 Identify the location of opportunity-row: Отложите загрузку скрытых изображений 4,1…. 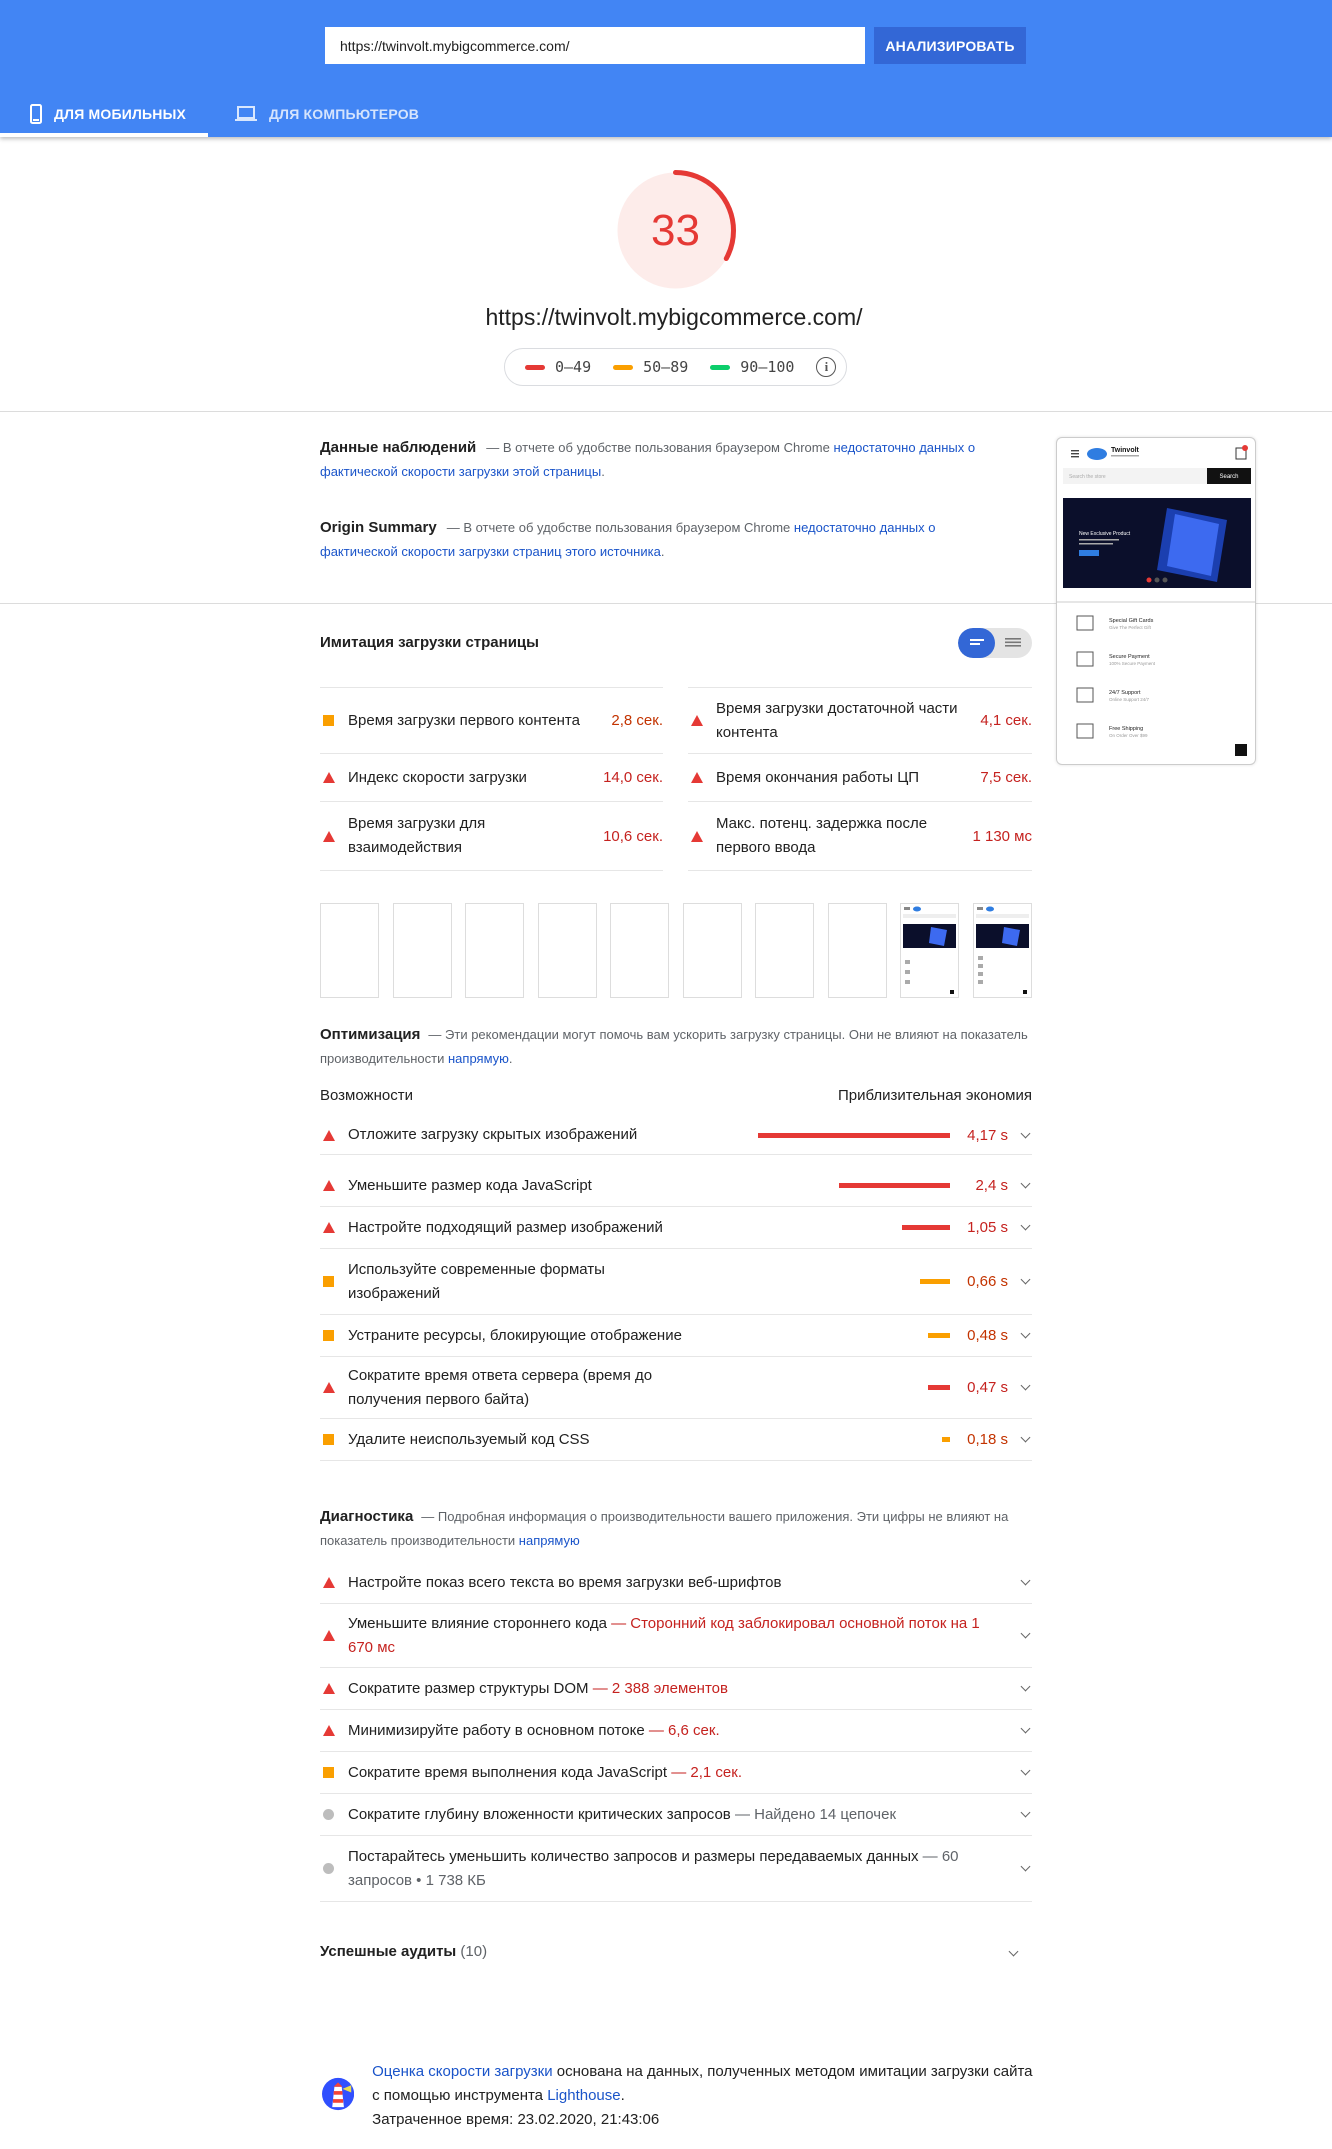
(676, 1135).